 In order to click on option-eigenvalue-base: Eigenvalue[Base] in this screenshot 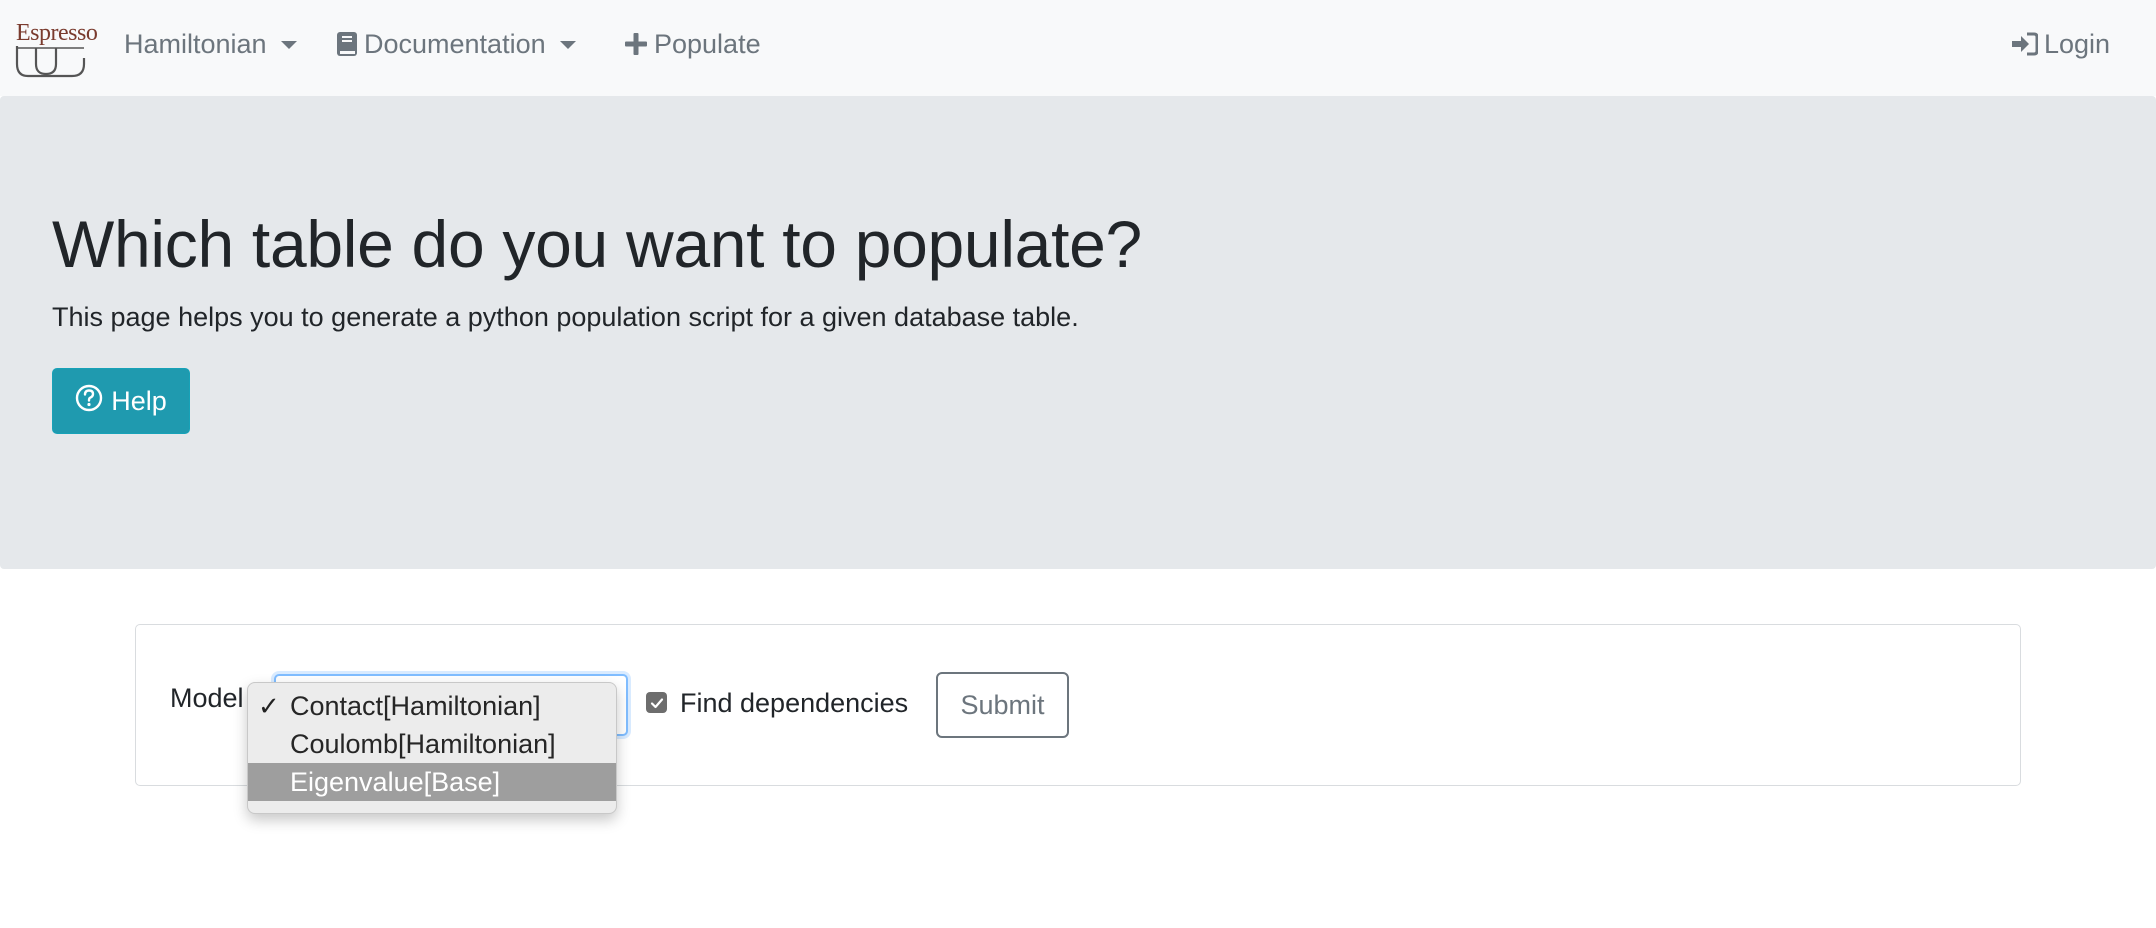, I will do `click(432, 782)`.